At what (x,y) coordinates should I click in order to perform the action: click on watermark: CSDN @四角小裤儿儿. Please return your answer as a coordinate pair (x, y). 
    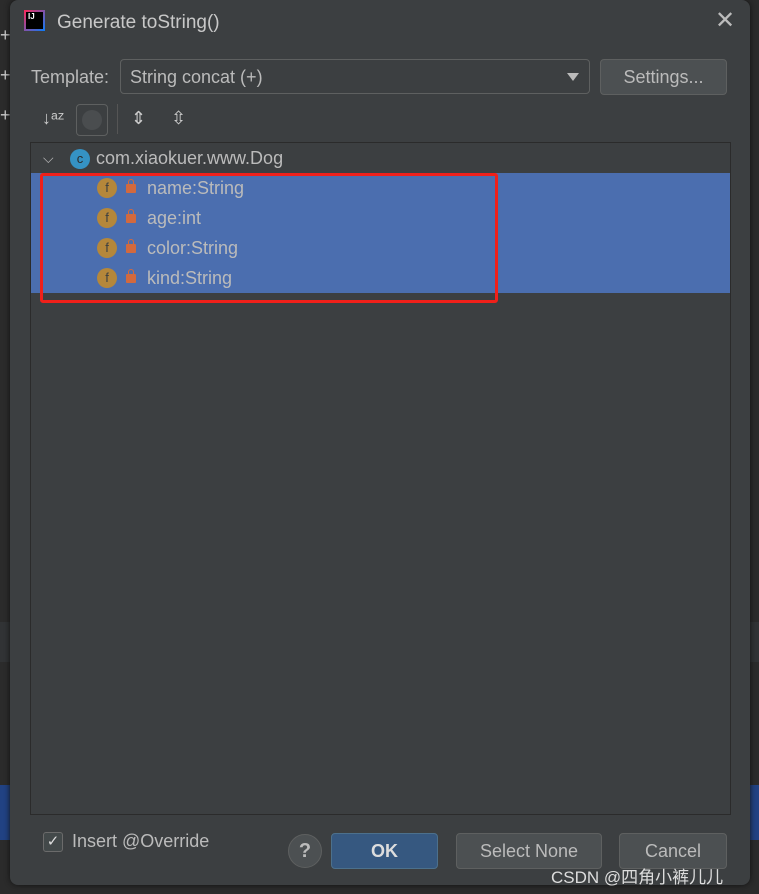
    Looking at the image, I should click on (637, 877).